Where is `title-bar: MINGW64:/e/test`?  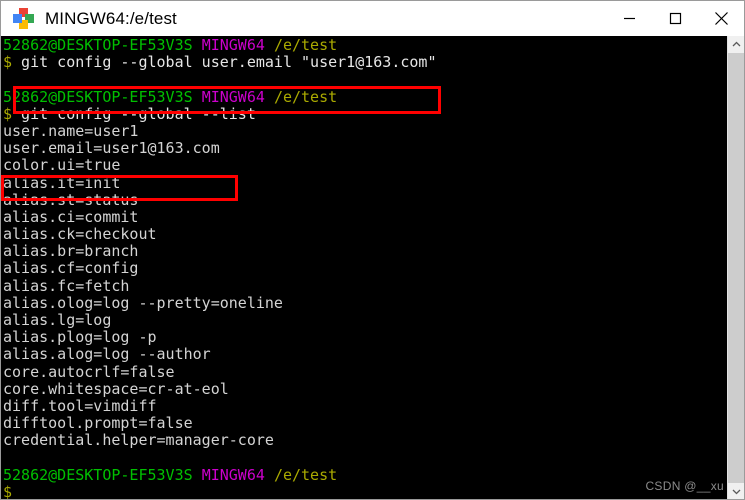
title-bar: MINGW64:/e/test is located at coordinates (372, 18).